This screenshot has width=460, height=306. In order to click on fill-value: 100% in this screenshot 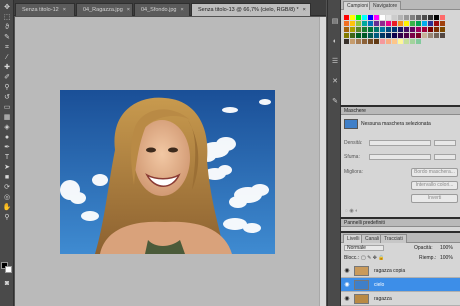, I will do `click(446, 258)`.